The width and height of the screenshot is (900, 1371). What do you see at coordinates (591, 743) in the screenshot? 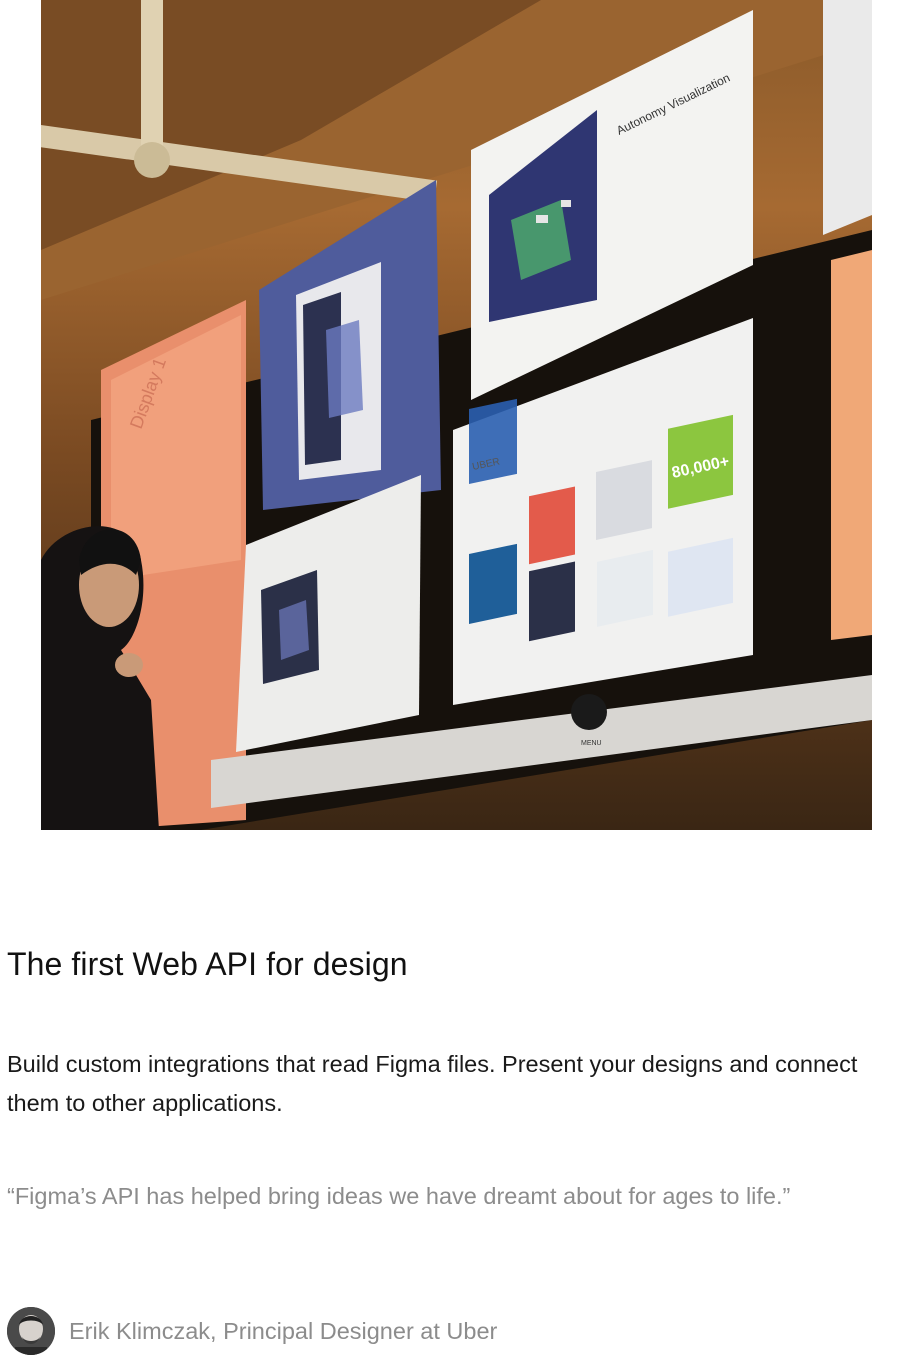
I see `menu-label-text: MENU` at bounding box center [591, 743].